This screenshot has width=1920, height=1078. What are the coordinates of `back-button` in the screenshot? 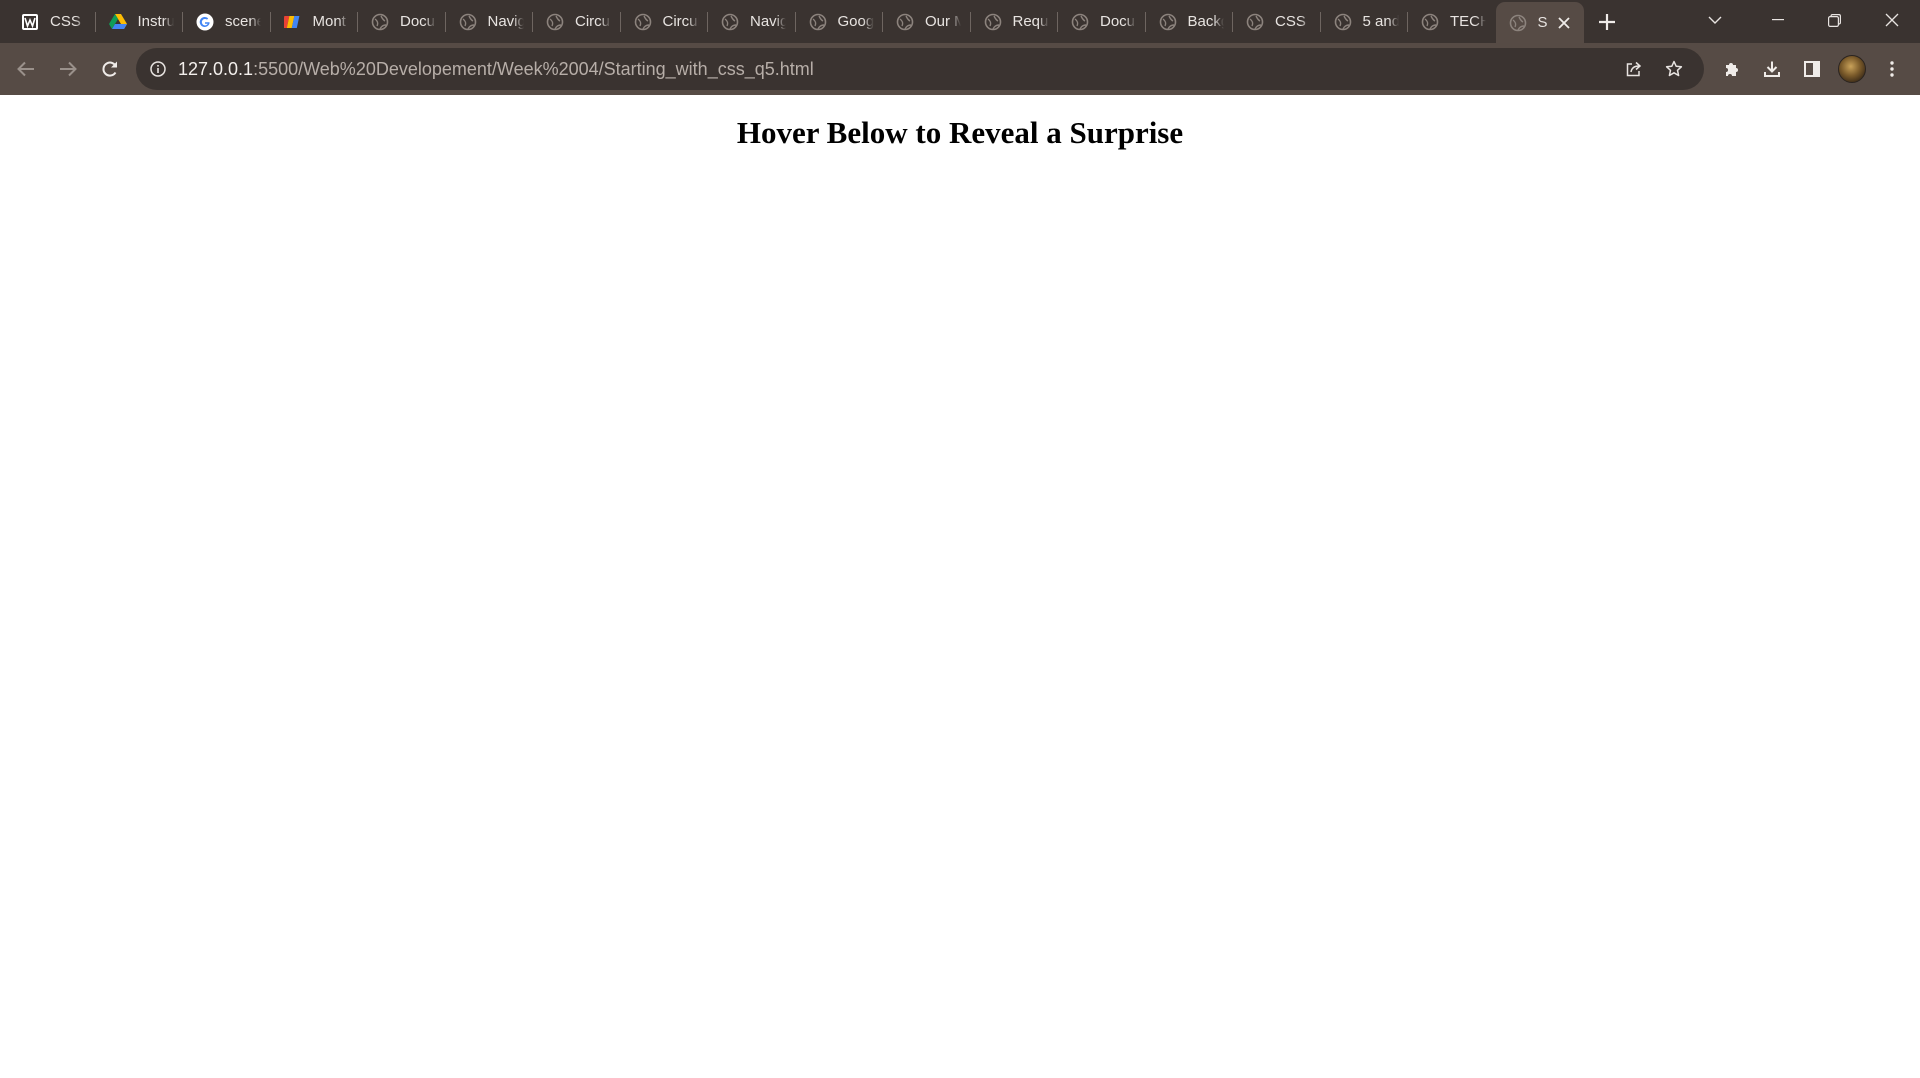 It's located at (26, 69).